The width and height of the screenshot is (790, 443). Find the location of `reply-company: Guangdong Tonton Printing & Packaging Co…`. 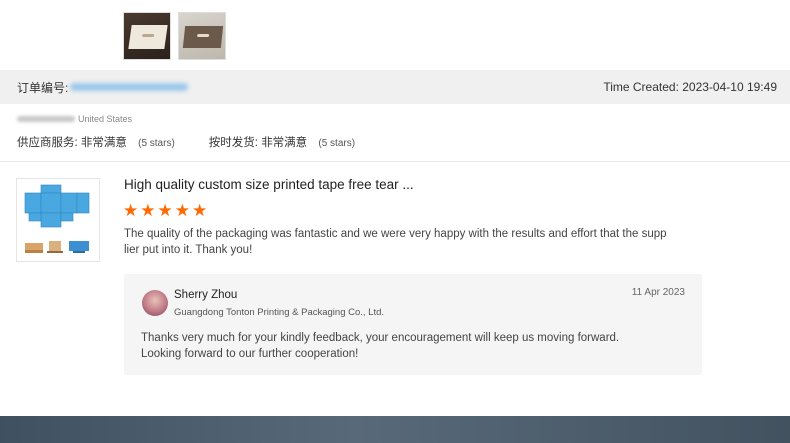

reply-company: Guangdong Tonton Printing & Packaging Co… is located at coordinates (279, 312).